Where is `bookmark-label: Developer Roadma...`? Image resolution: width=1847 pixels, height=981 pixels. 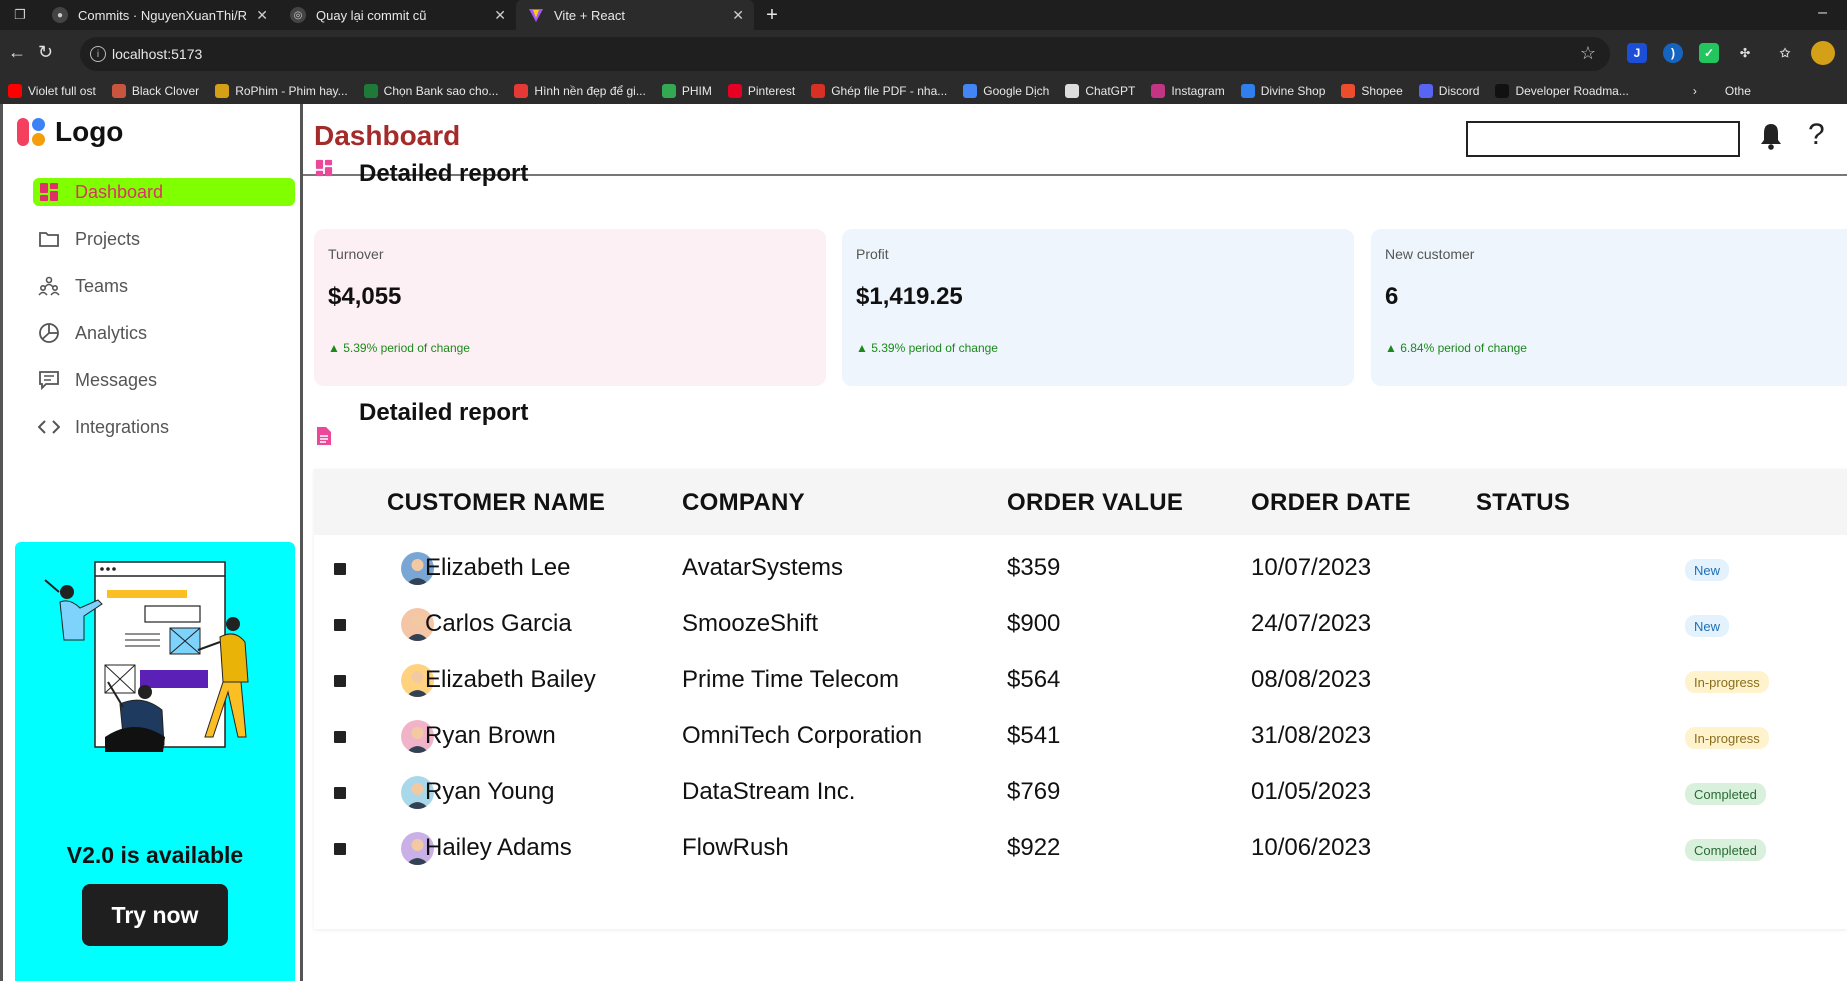 bookmark-label: Developer Roadma... is located at coordinates (1572, 91).